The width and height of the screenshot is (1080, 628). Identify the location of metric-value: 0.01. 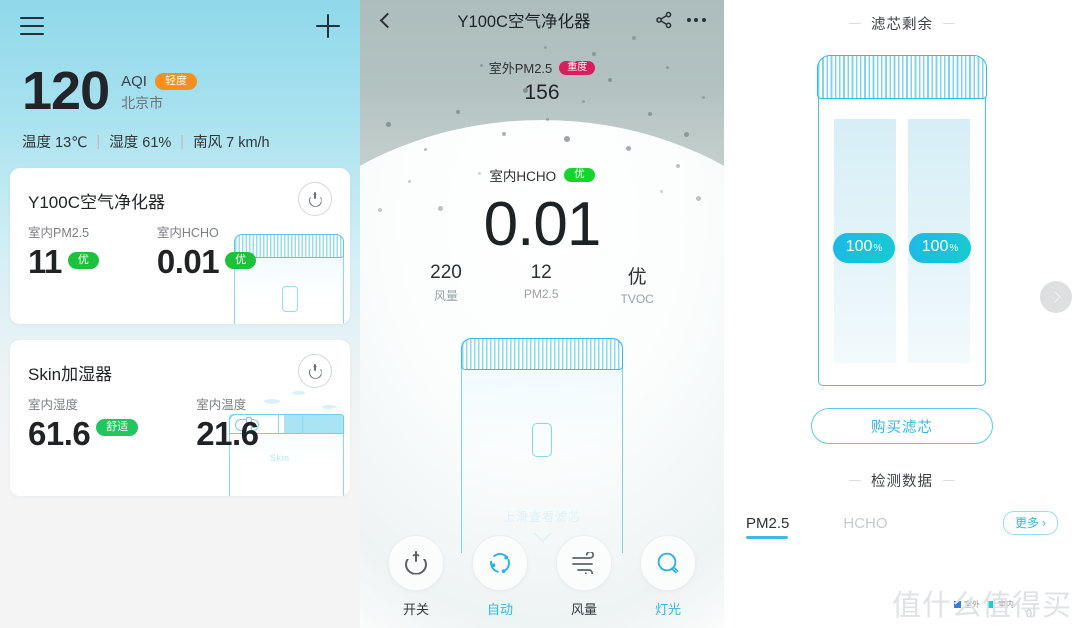
(188, 262).